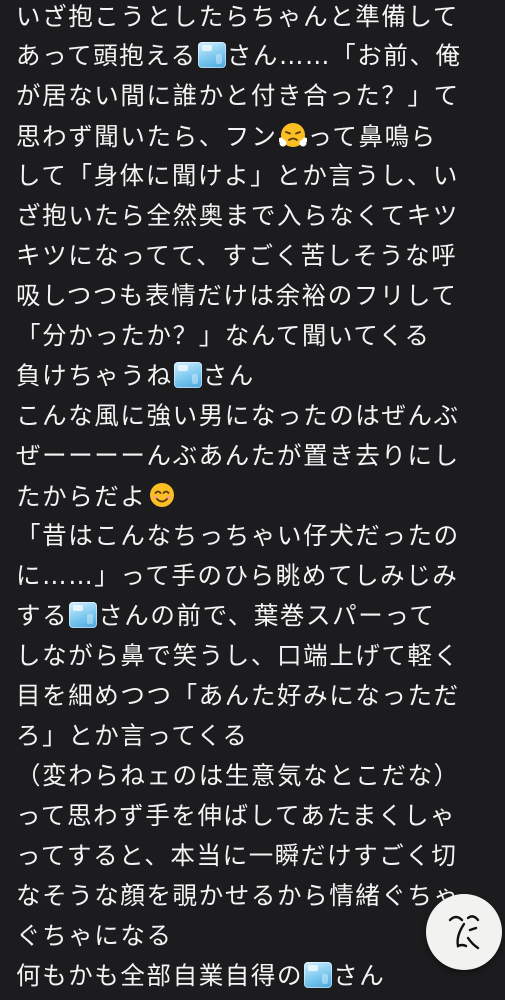  Describe the element at coordinates (94, 935) in the screenshot. I see `text-line: ぐちゃになる` at that location.